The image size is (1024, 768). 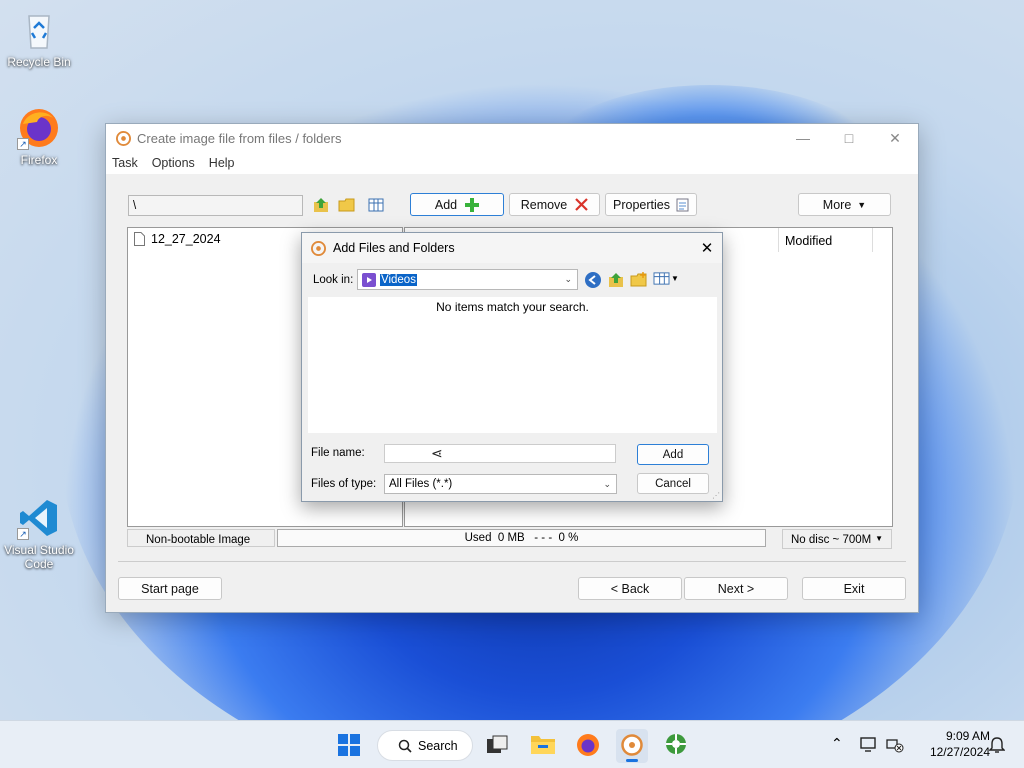 What do you see at coordinates (869, 745) in the screenshot?
I see `display-icon` at bounding box center [869, 745].